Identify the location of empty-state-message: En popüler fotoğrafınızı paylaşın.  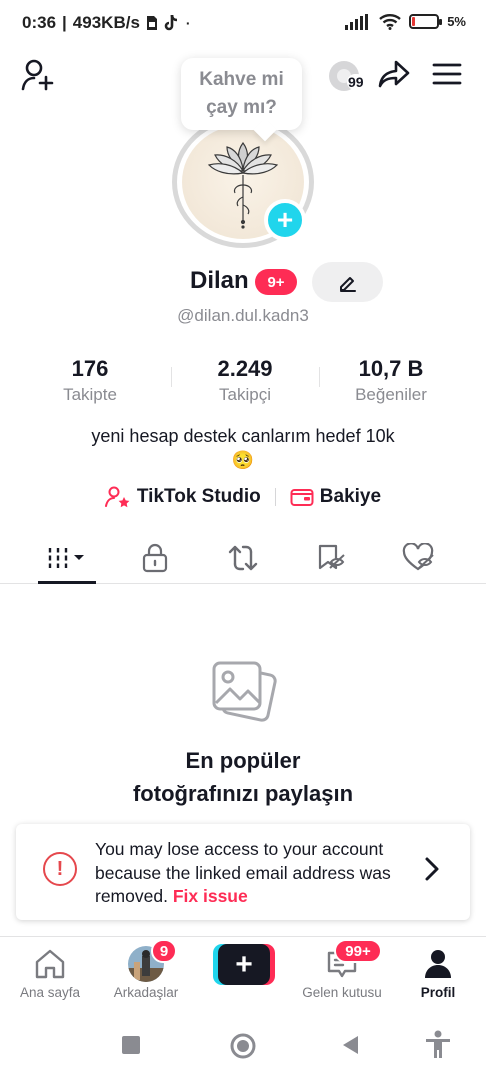
(243, 777).